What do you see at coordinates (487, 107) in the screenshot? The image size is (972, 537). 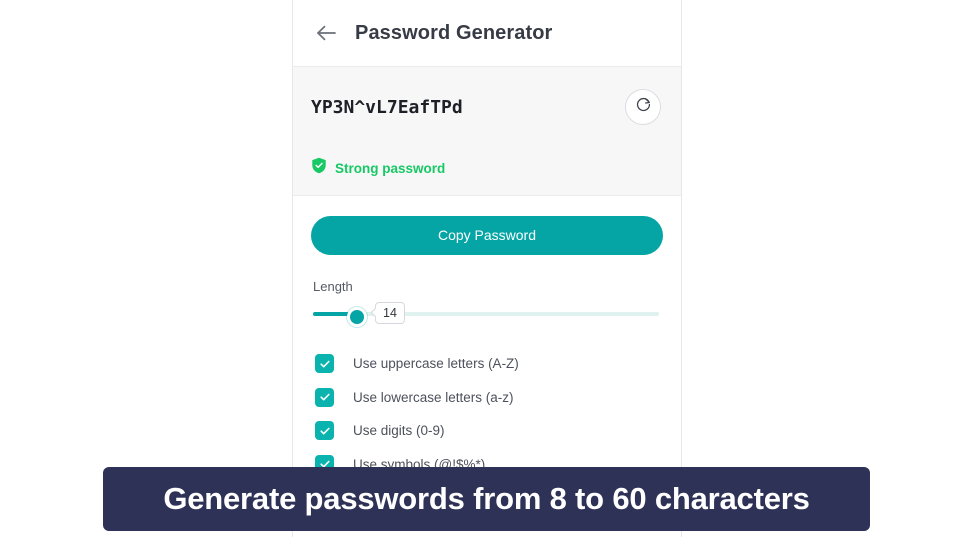 I see `password-row: YP3N^vL7EafTPd` at bounding box center [487, 107].